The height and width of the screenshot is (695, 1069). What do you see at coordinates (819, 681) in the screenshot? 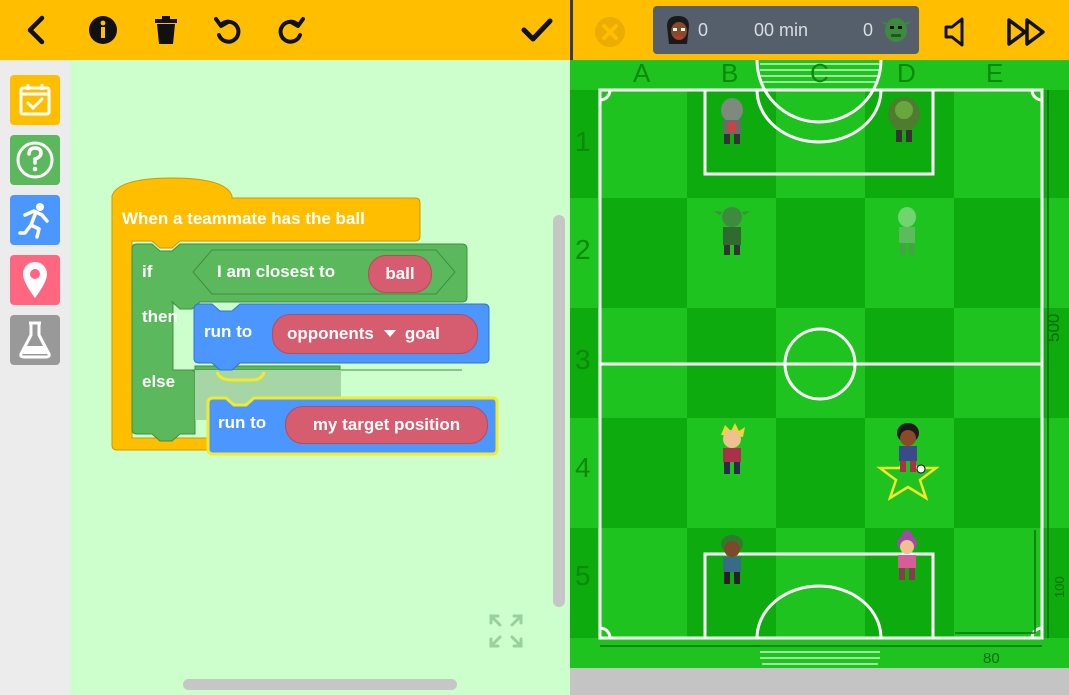
I see `field-bottom-strip` at bounding box center [819, 681].